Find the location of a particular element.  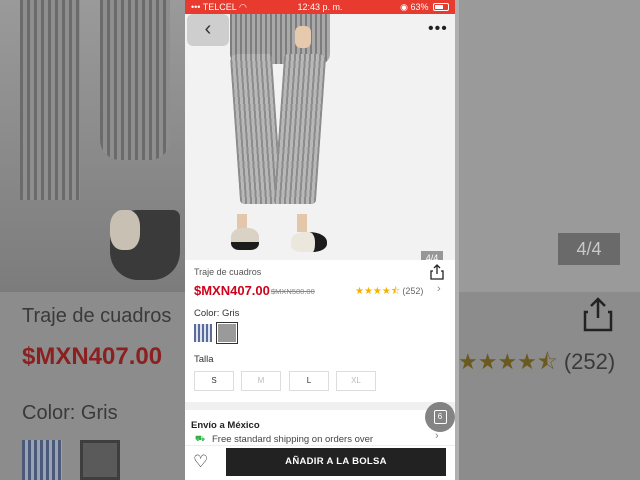

color-swatch-gray is located at coordinates (227, 333).